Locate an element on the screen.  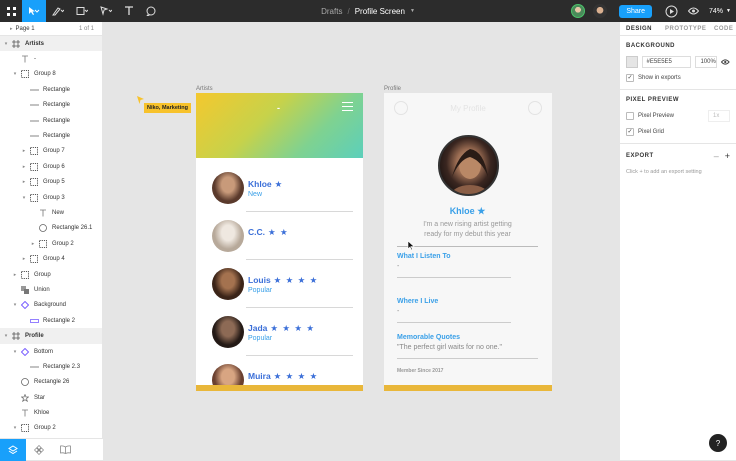
pixel-grid-checkbox: ✓ is located at coordinates (630, 132).